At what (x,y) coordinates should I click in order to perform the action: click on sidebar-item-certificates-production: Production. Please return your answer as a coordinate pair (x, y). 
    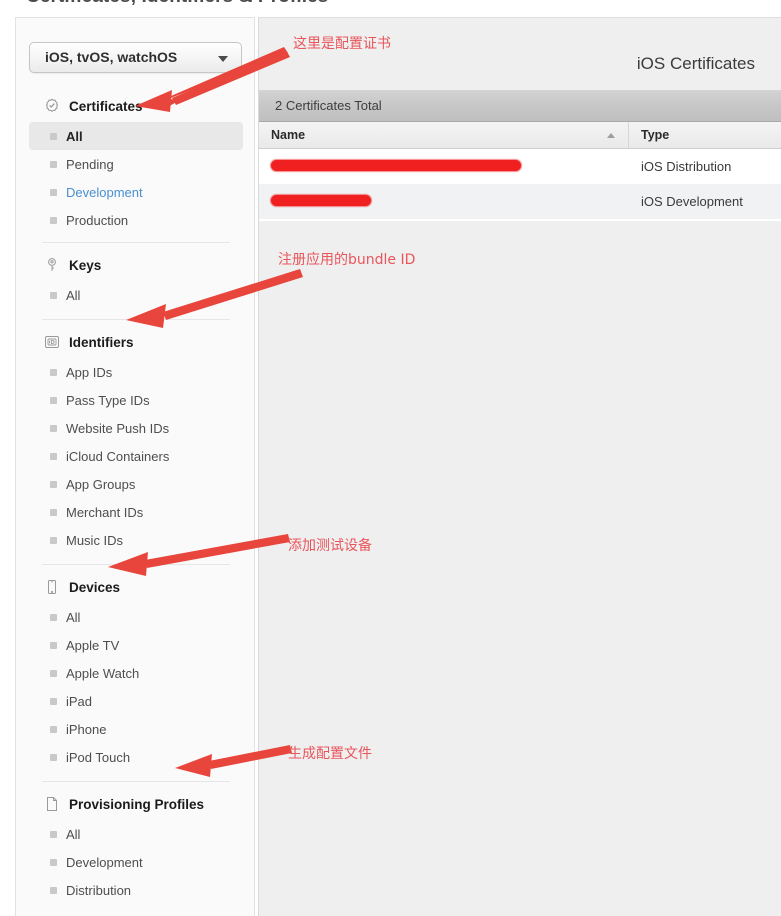
    Looking at the image, I should click on (135, 220).